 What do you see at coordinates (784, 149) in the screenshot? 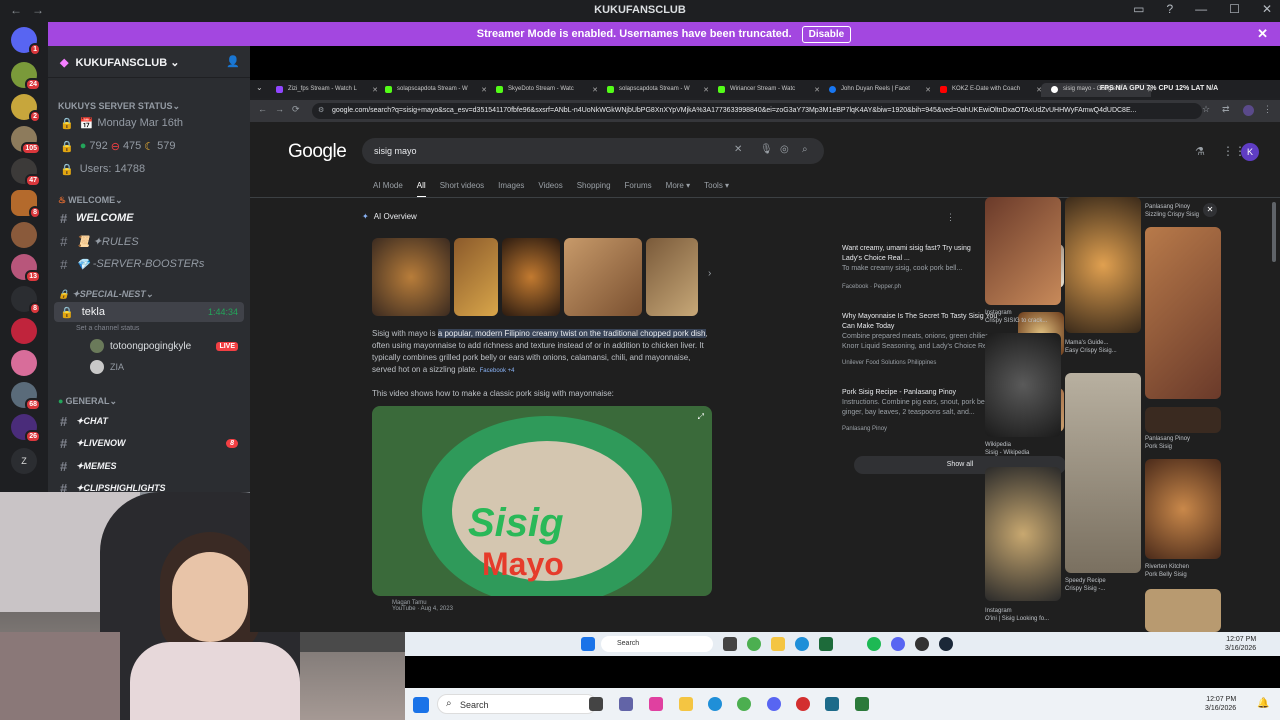
I see `lens-icon: ◎` at bounding box center [784, 149].